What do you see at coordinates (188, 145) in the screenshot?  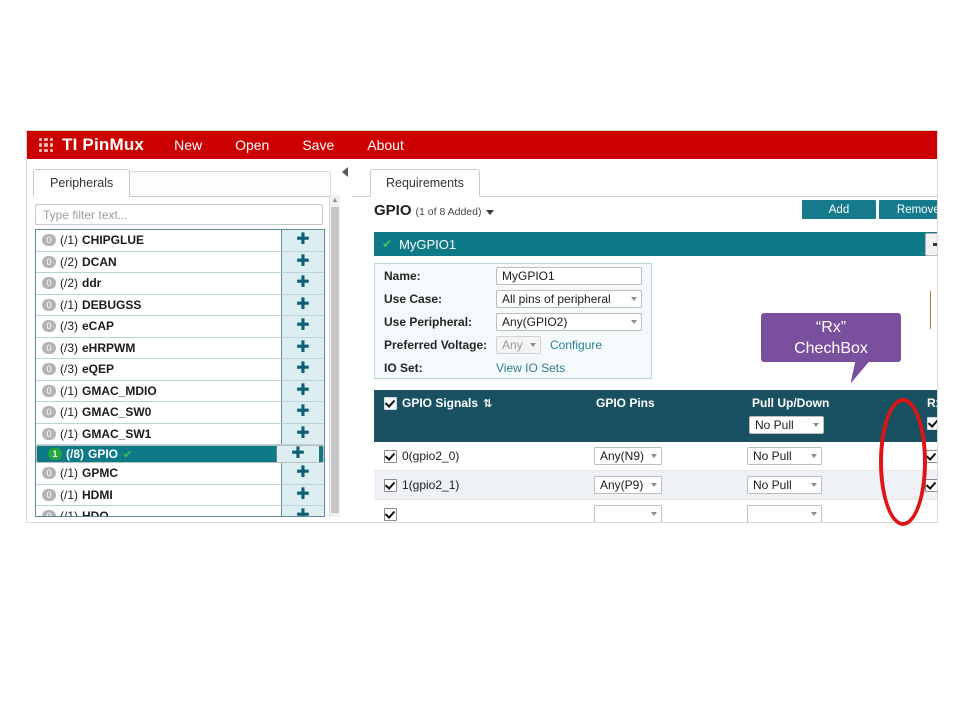 I see `menu-item-new: New` at bounding box center [188, 145].